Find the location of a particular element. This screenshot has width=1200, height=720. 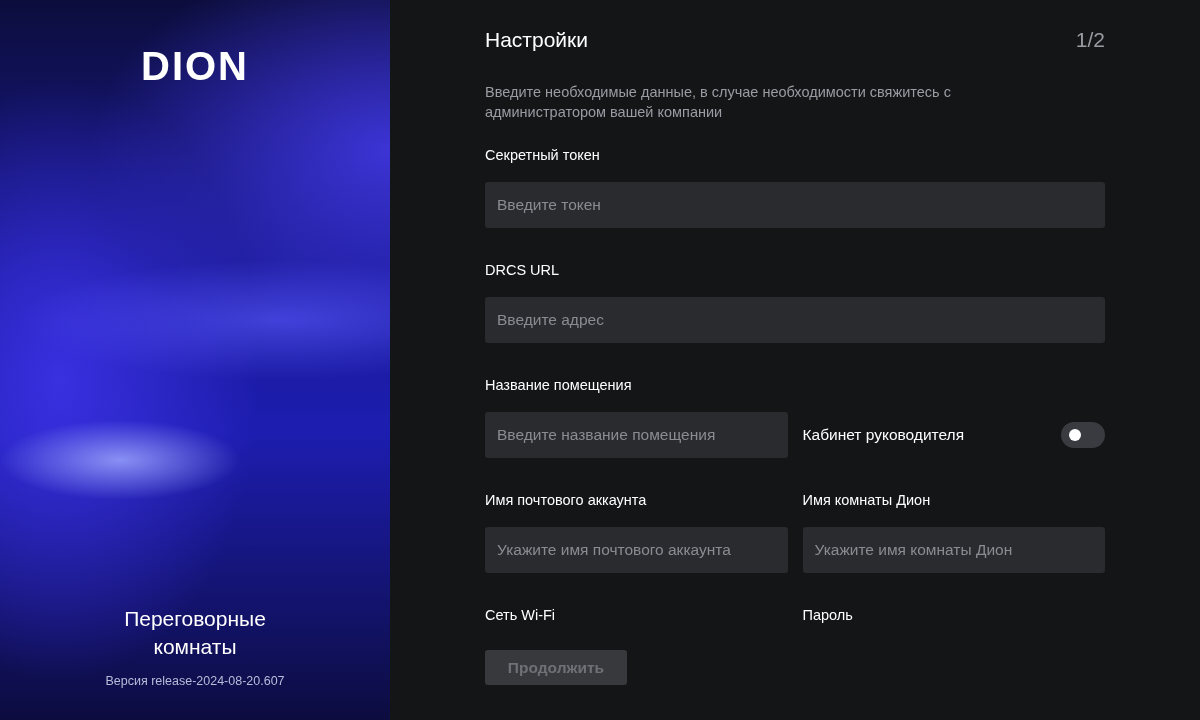

app-title: Переговорные комнаты is located at coordinates (195, 633).